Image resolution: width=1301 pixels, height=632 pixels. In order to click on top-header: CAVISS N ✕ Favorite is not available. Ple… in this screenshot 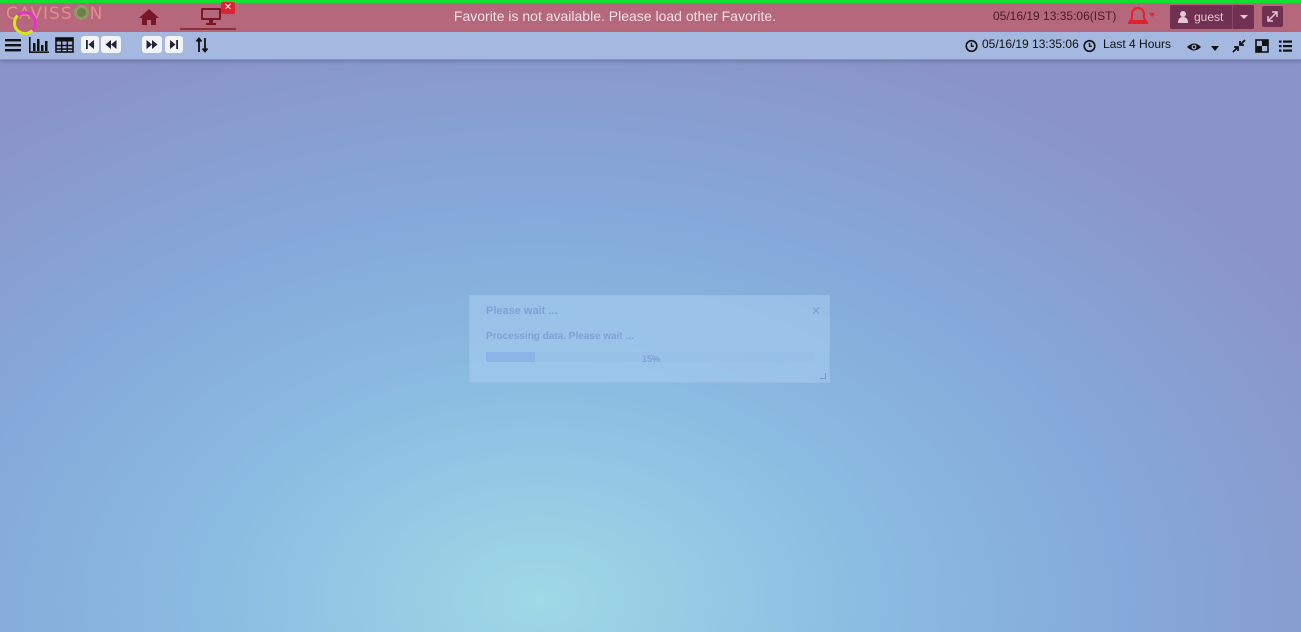, I will do `click(650, 16)`.